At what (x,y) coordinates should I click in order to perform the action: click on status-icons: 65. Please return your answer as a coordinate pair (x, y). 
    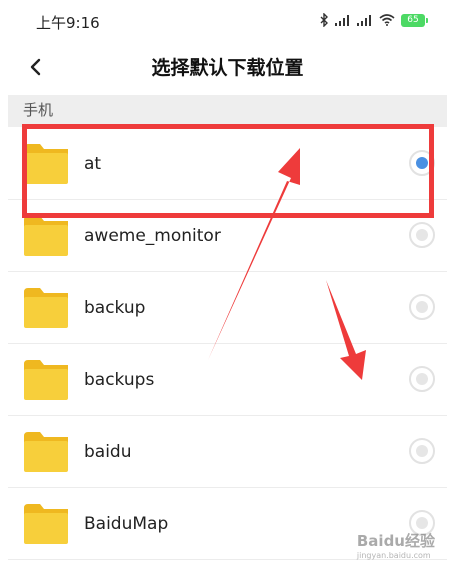
    Looking at the image, I should click on (374, 20).